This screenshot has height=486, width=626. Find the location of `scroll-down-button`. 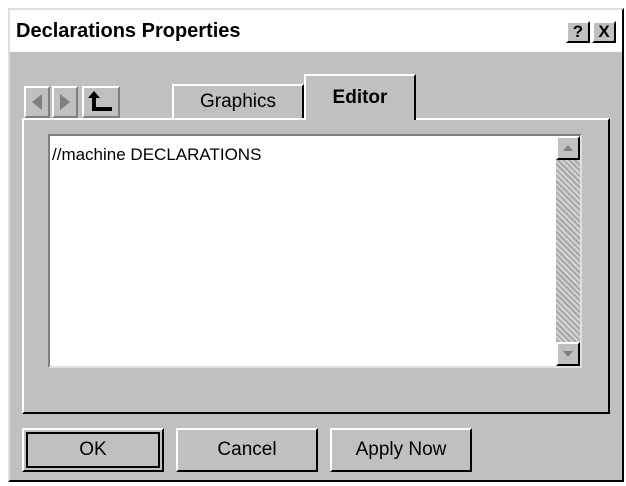

scroll-down-button is located at coordinates (568, 354).